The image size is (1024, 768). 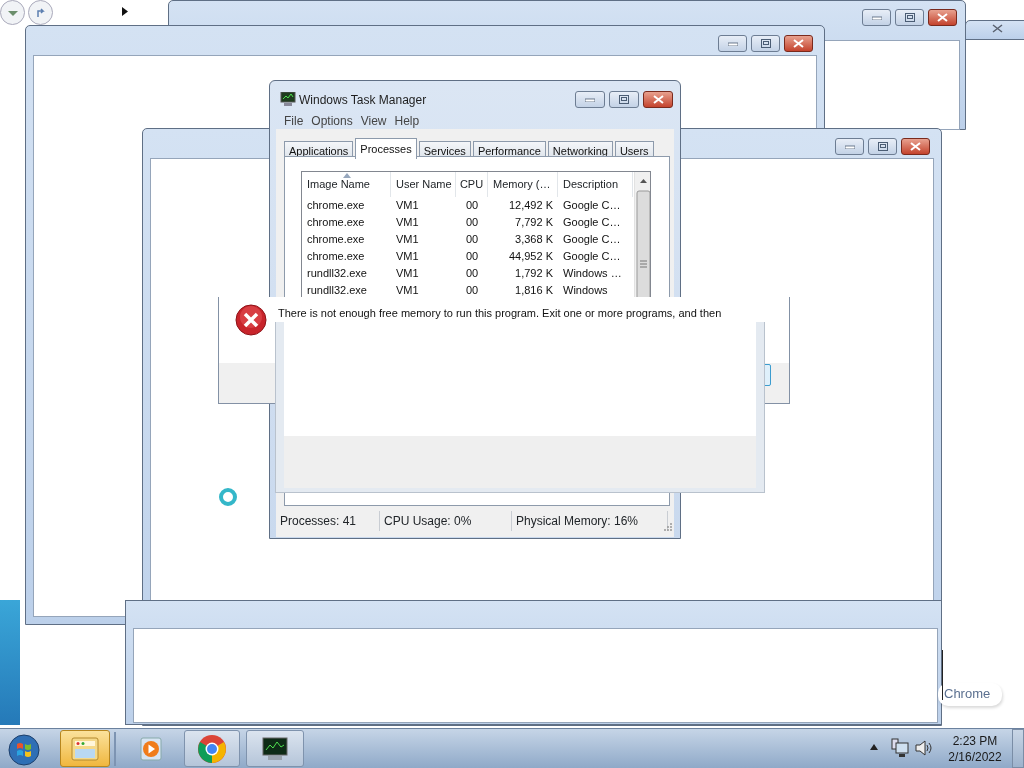 I want to click on table-cell-text: 3,368 K, so click(x=534, y=240).